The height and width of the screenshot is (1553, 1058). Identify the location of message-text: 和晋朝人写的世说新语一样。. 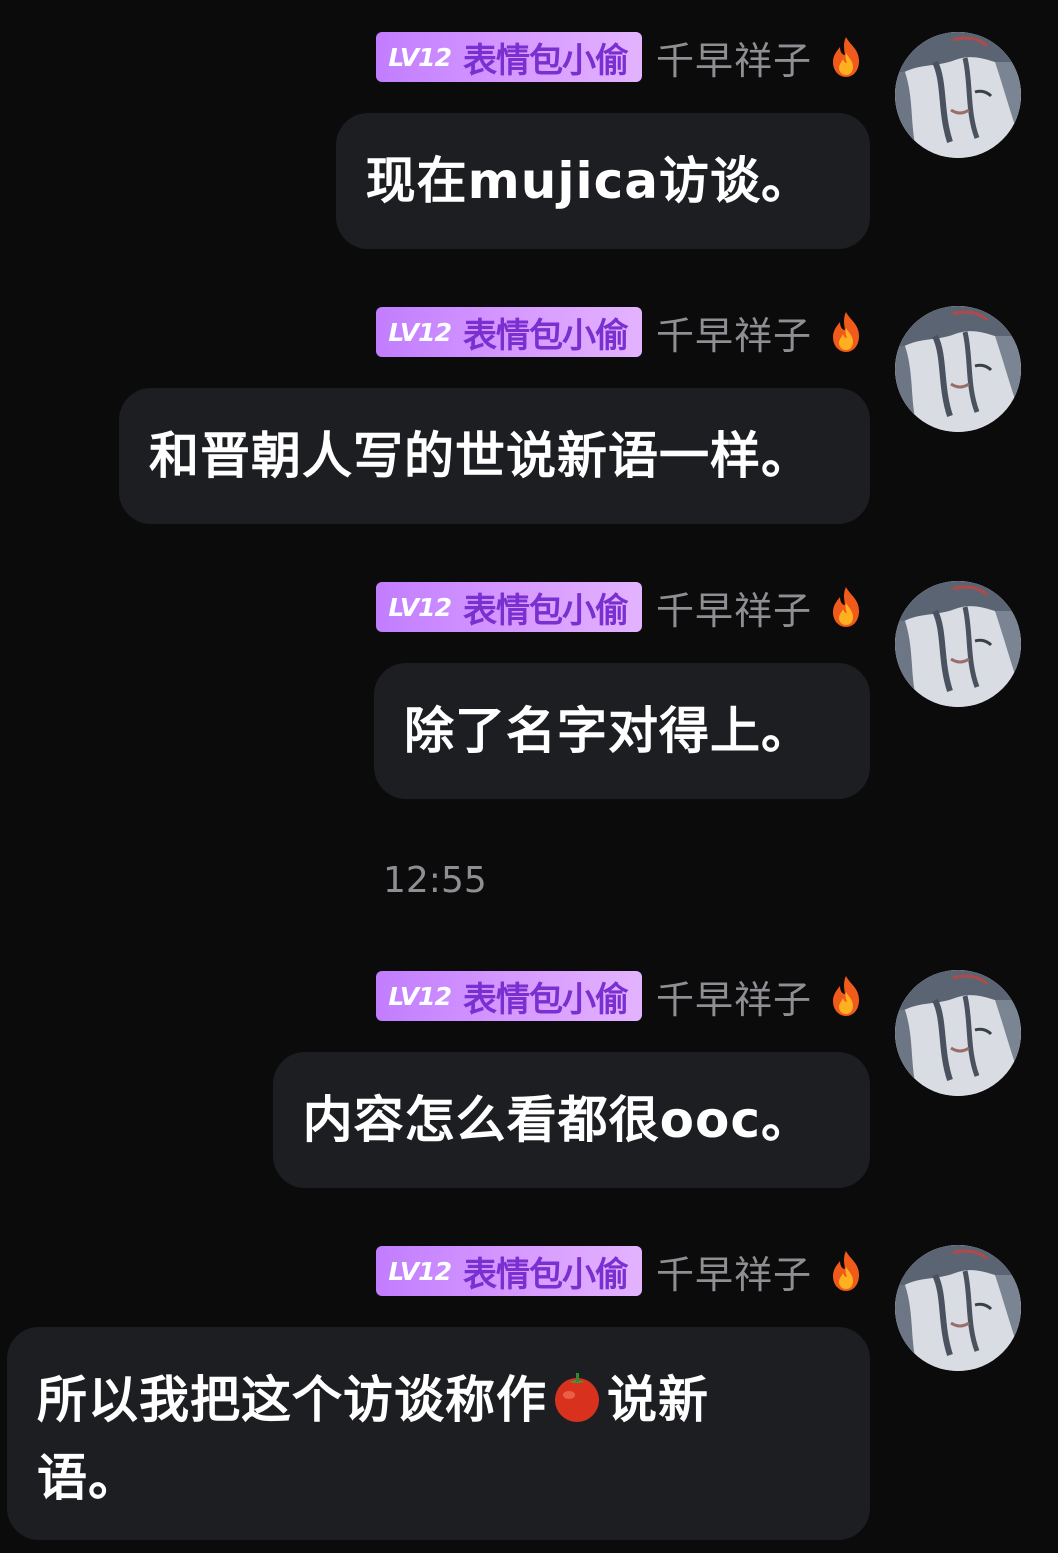
(480, 456).